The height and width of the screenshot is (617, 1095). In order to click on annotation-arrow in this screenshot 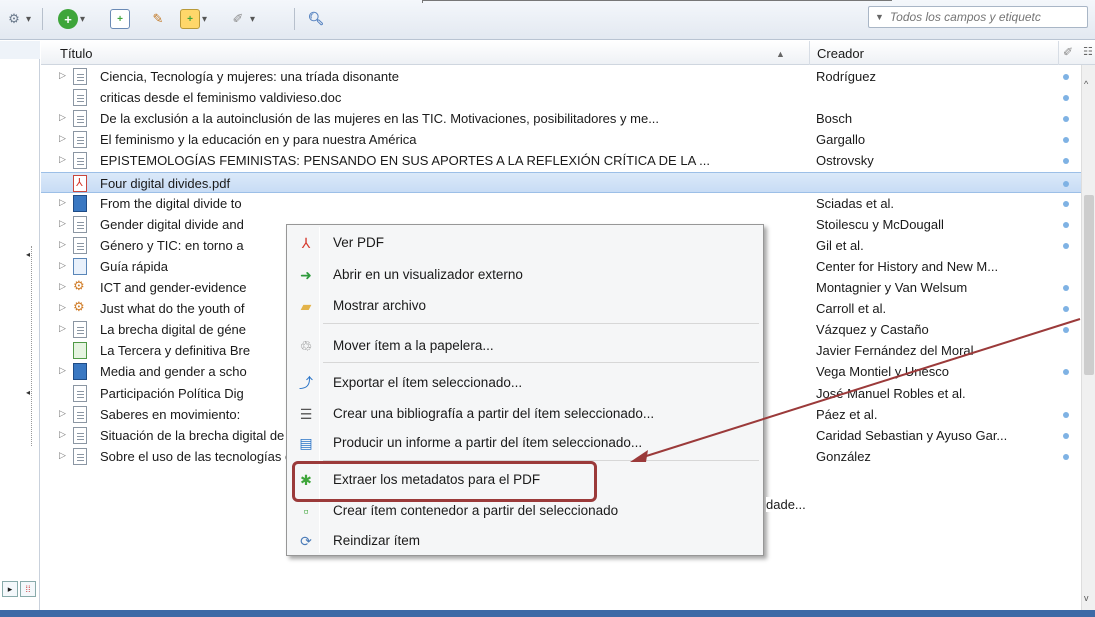, I will do `click(855, 390)`.